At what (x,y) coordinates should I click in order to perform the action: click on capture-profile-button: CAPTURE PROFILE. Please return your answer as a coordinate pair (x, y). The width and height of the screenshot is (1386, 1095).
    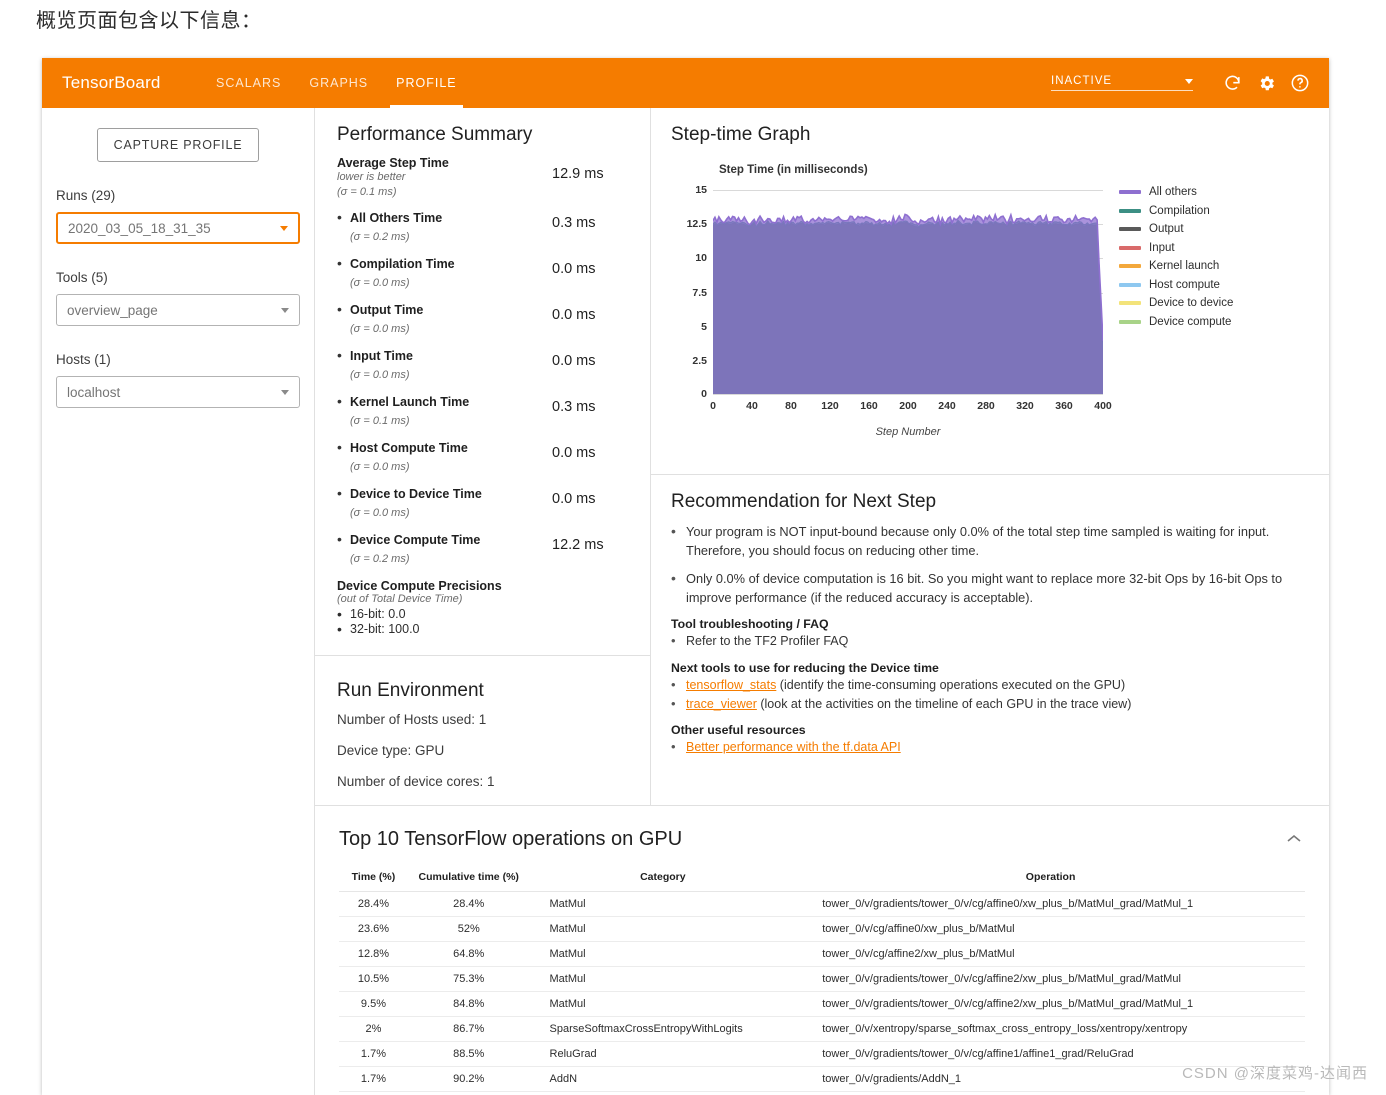
    Looking at the image, I should click on (178, 145).